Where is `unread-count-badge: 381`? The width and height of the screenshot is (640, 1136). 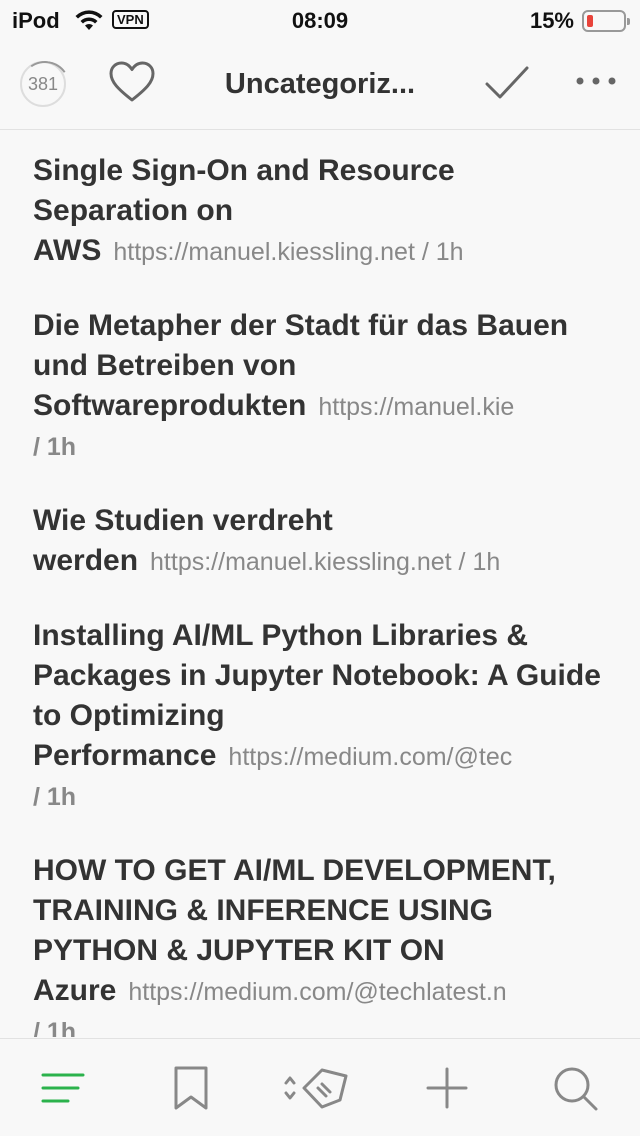 unread-count-badge: 381 is located at coordinates (43, 84).